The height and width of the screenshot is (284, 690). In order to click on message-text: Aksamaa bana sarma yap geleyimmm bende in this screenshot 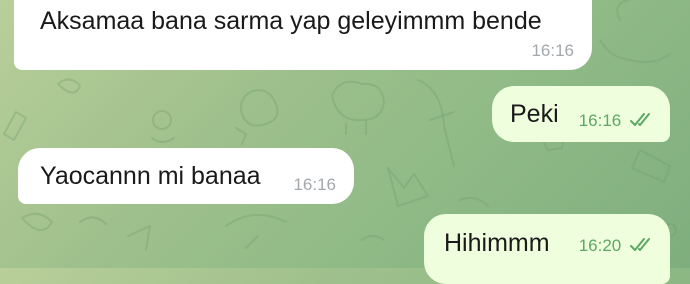, I will do `click(291, 21)`.